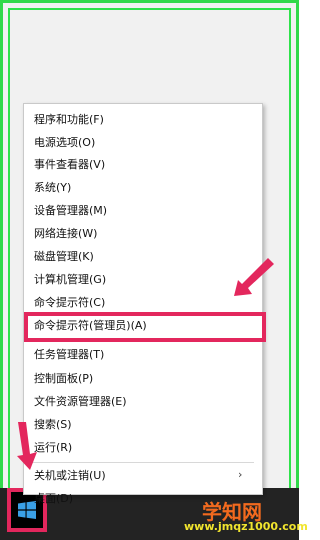  I want to click on chevron-right-icon: ›, so click(240, 474).